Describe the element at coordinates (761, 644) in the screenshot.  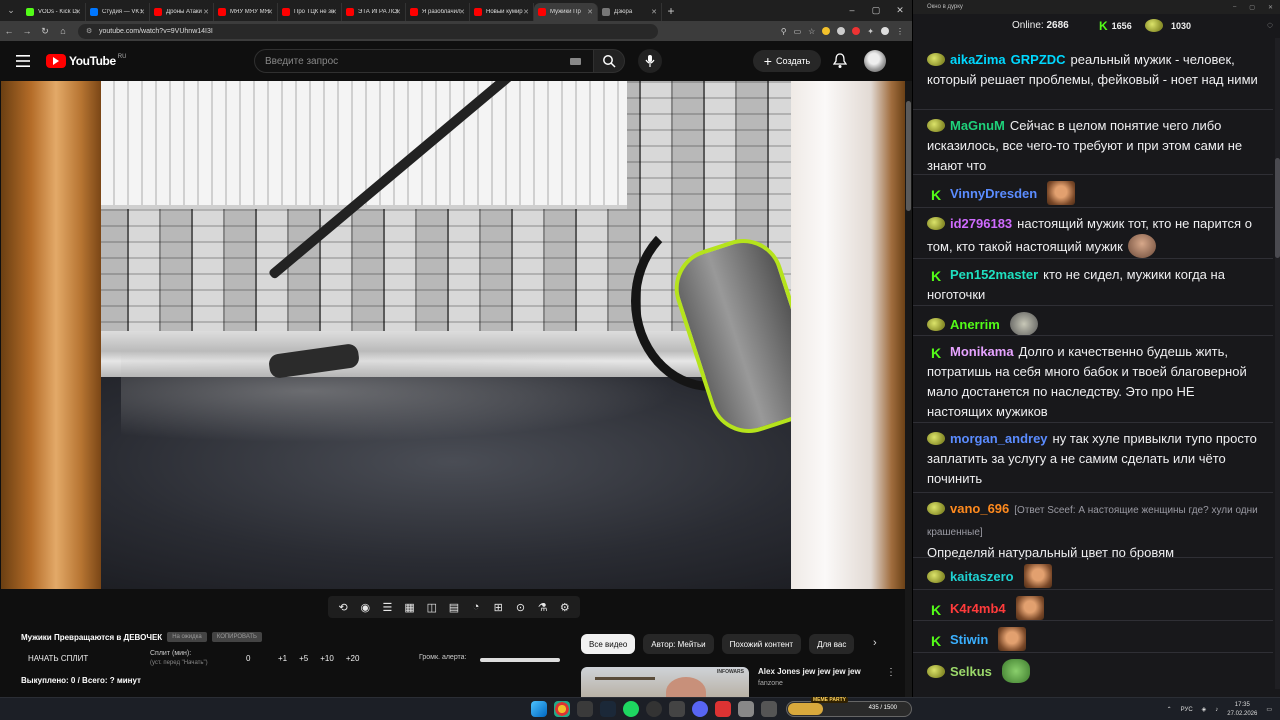
I see `filter-chip: Похожий контент` at that location.